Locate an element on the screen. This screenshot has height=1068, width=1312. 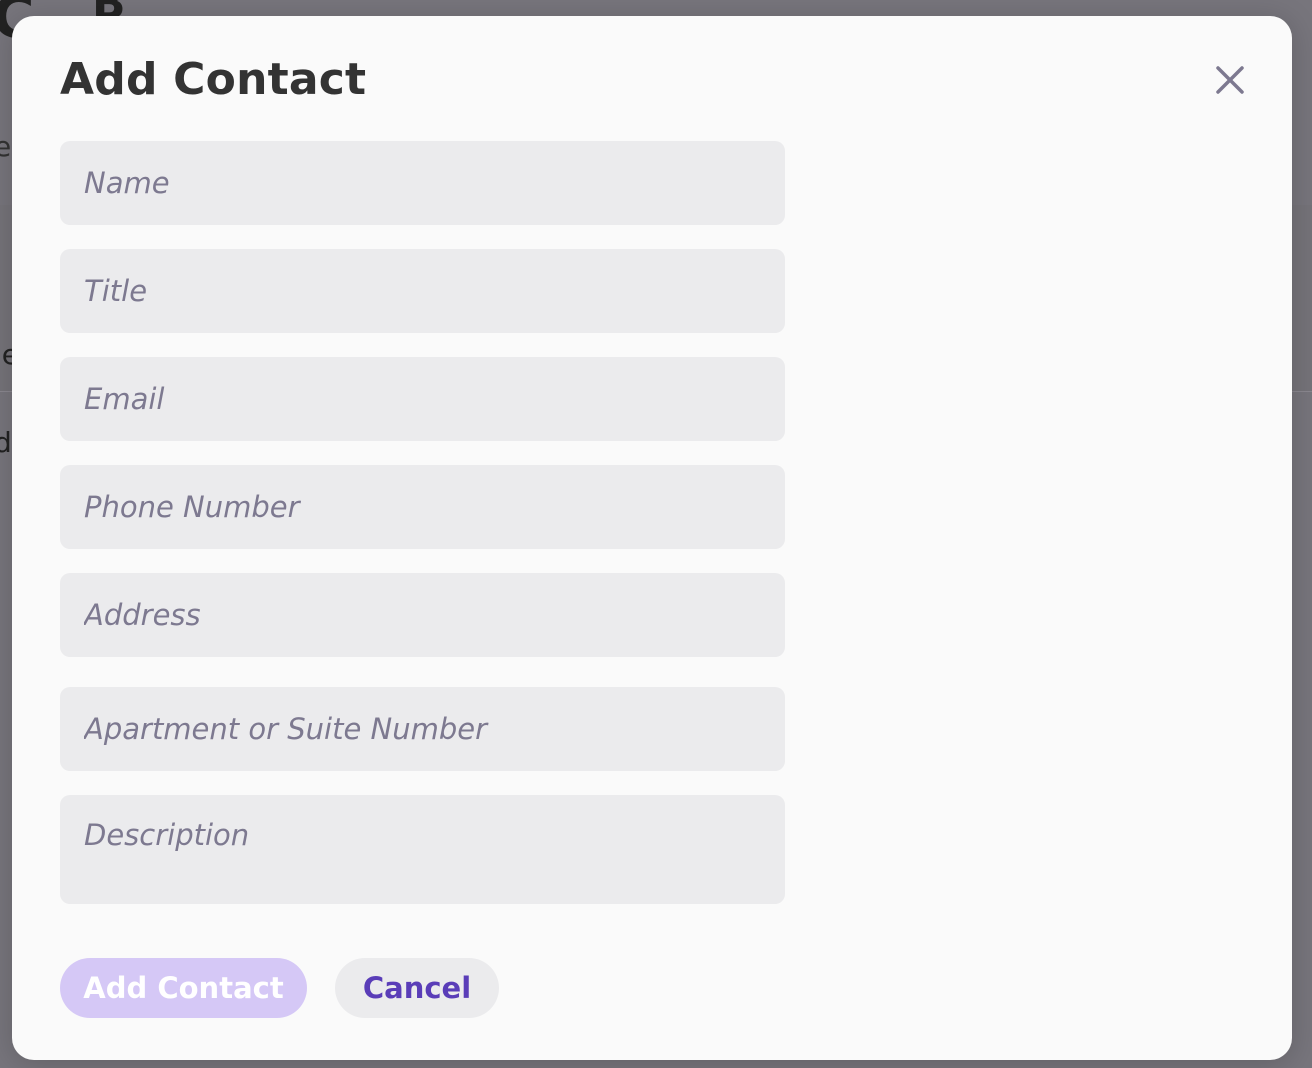
description-field is located at coordinates (422, 849).